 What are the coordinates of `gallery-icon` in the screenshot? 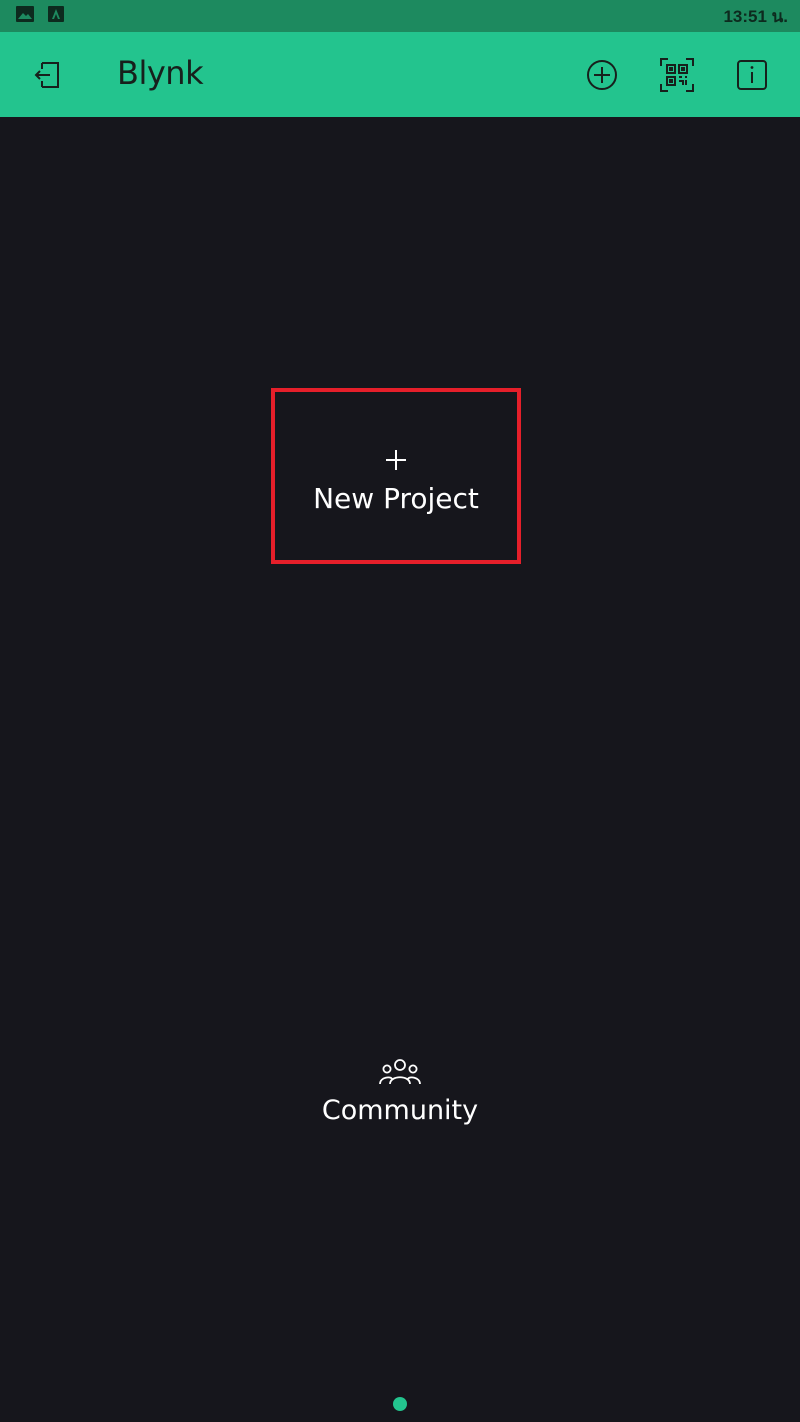 It's located at (25, 16).